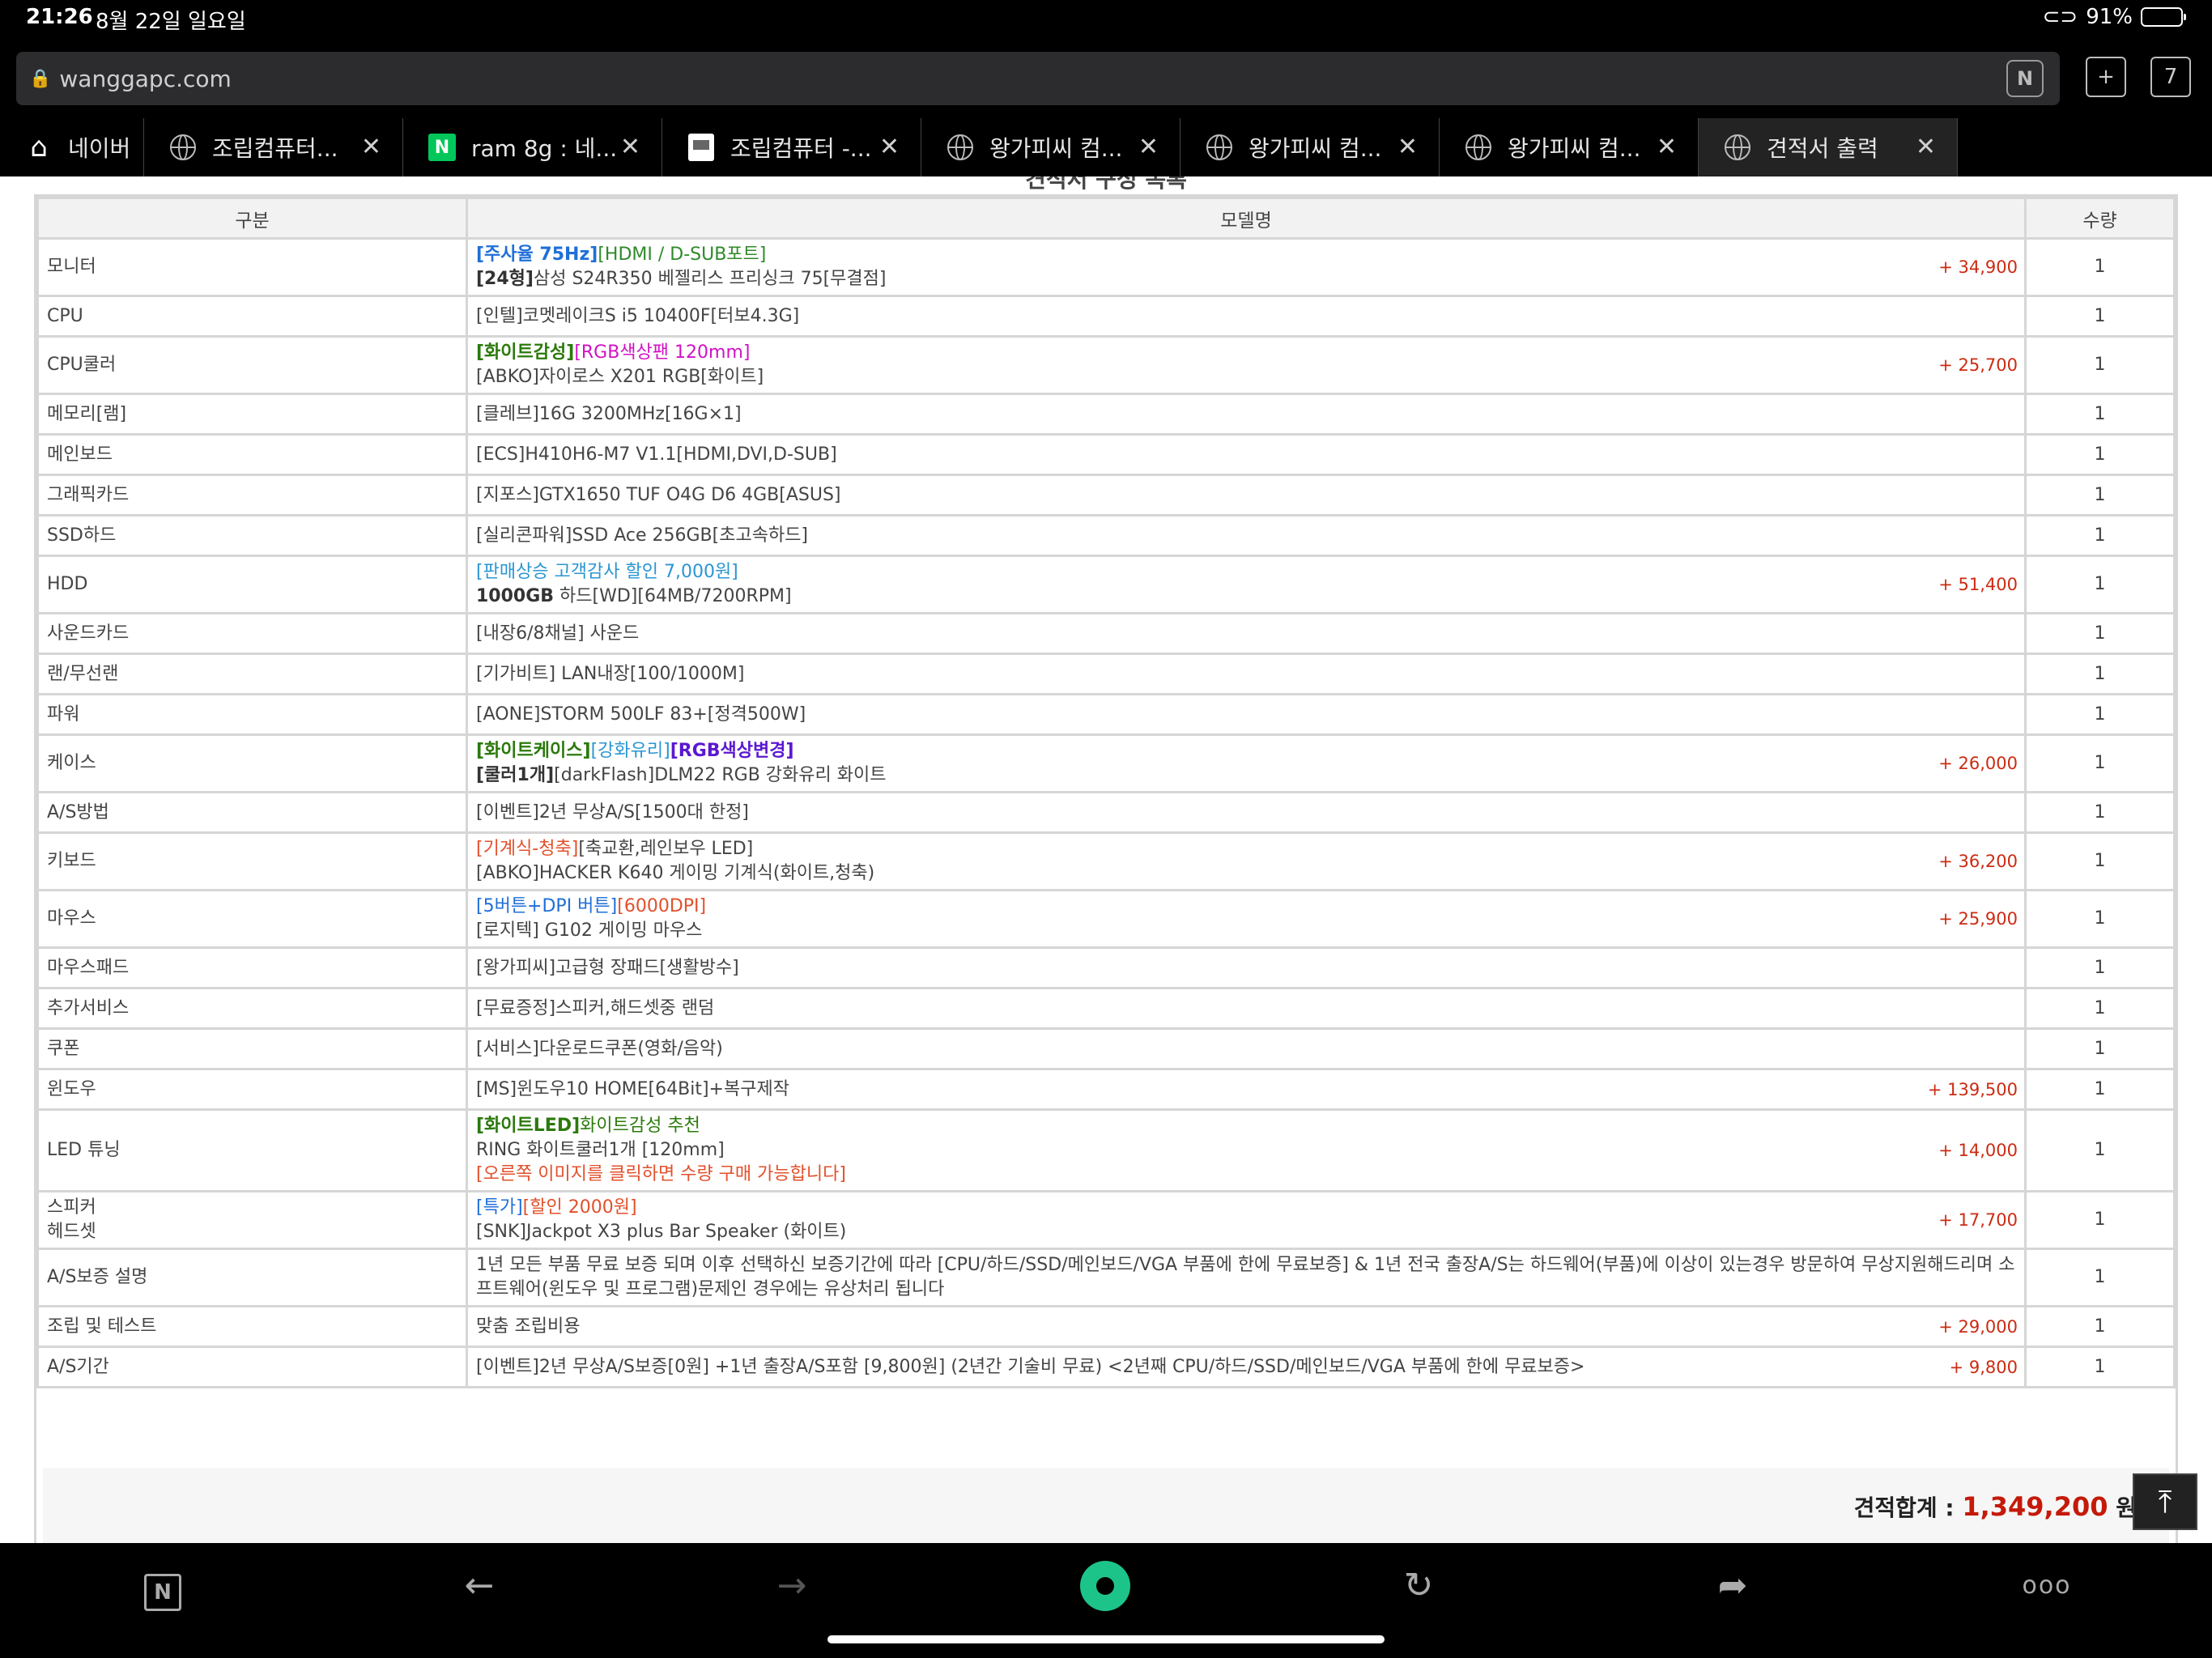 This screenshot has height=1658, width=2212. Describe the element at coordinates (1978, 1326) in the screenshot. I see `row-price: + 29,000` at that location.